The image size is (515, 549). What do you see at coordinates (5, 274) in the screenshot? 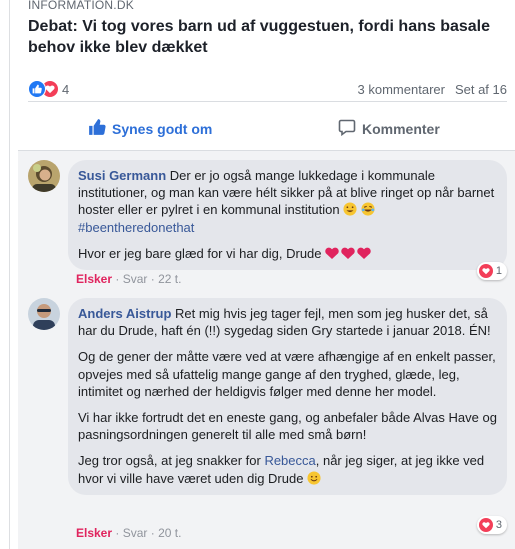
I see `feed-left-rule` at bounding box center [5, 274].